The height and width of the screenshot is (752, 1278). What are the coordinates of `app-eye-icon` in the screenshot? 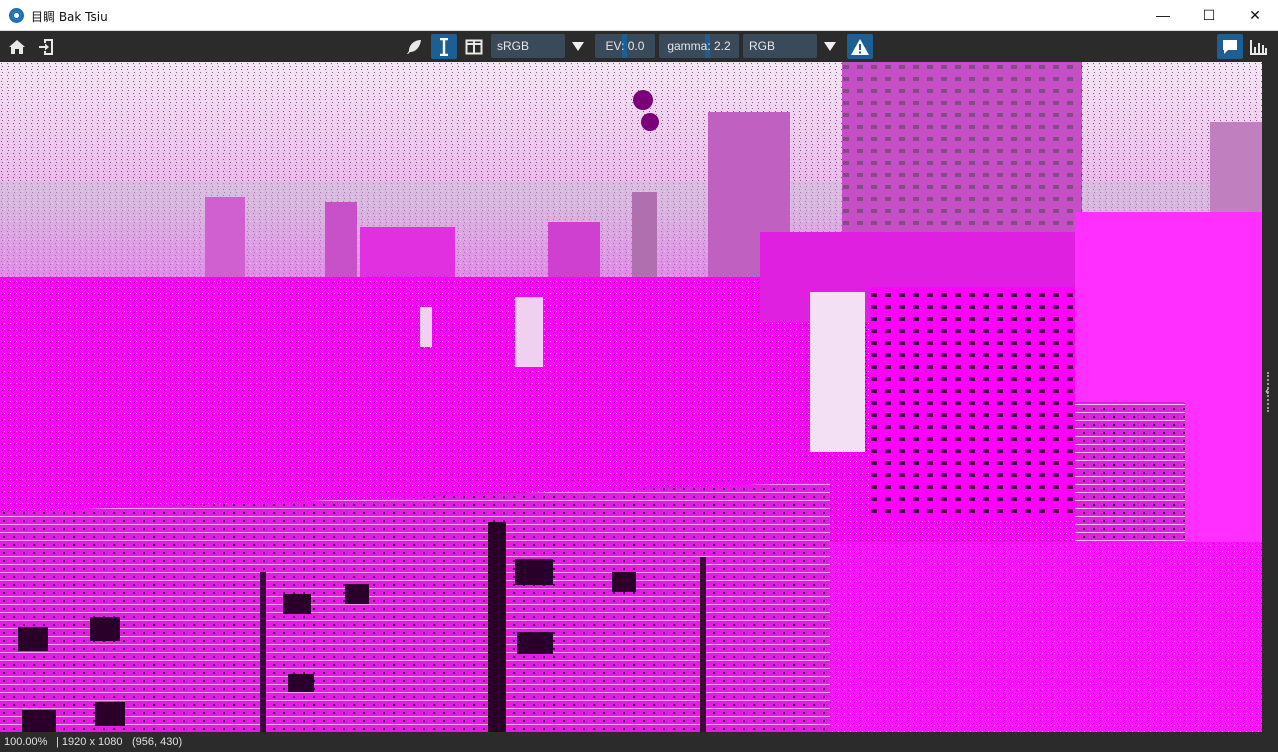 It's located at (16, 15).